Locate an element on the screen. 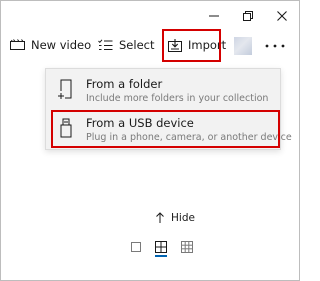  restore-button is located at coordinates (248, 16).